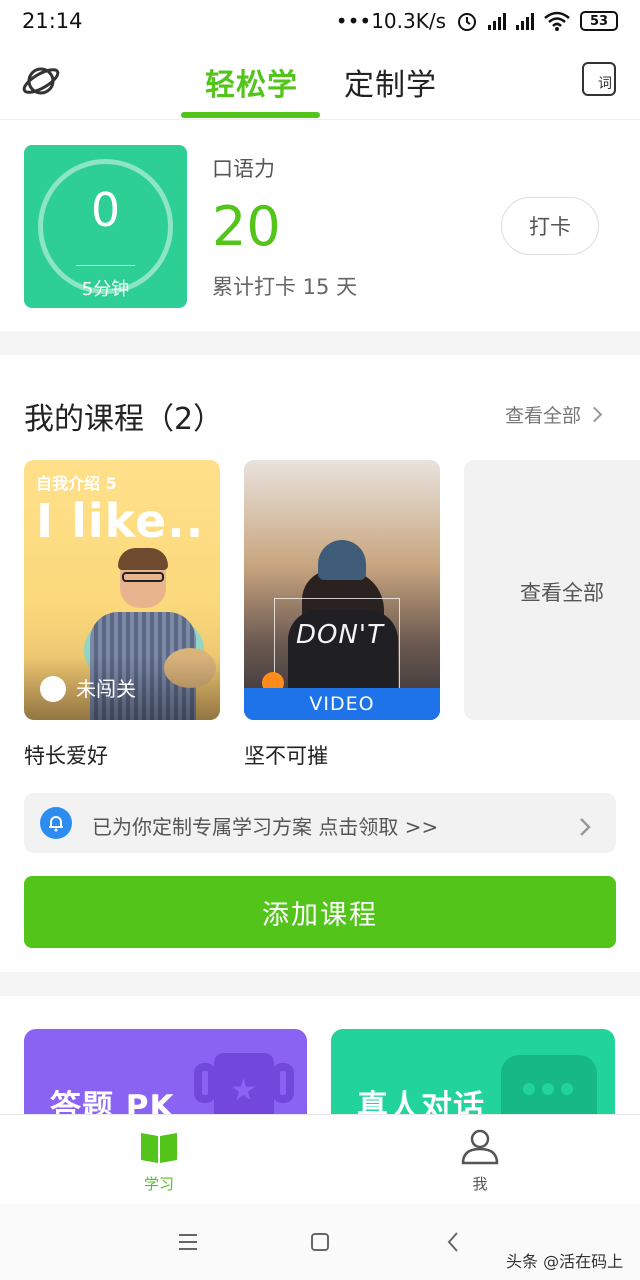  I want to click on person-icon, so click(480, 1147).